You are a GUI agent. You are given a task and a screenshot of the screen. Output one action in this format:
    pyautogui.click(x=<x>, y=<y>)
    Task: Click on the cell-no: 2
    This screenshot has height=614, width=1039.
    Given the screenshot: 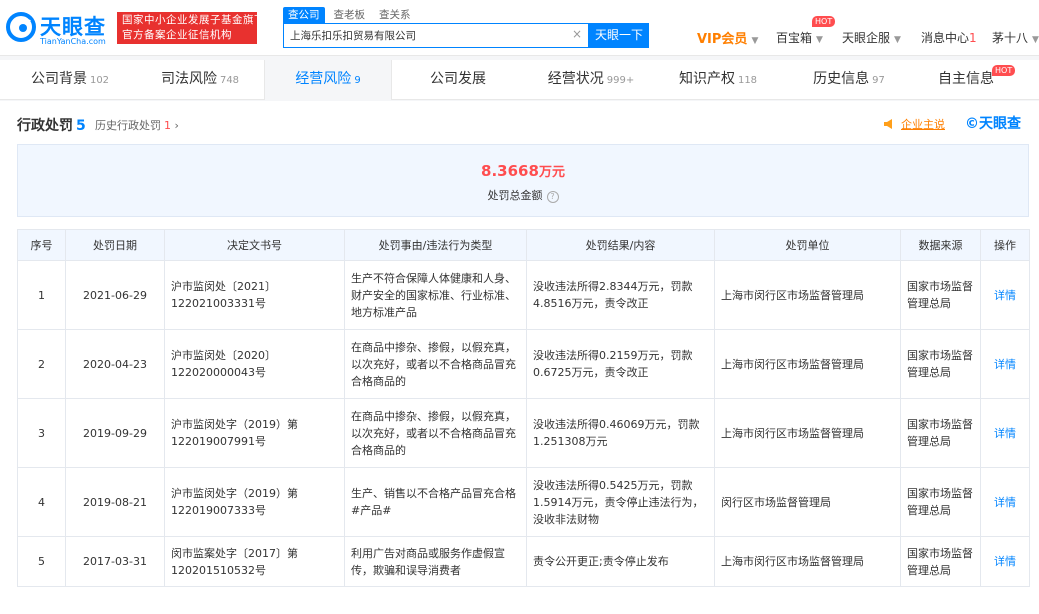 What is the action you would take?
    pyautogui.click(x=41, y=364)
    